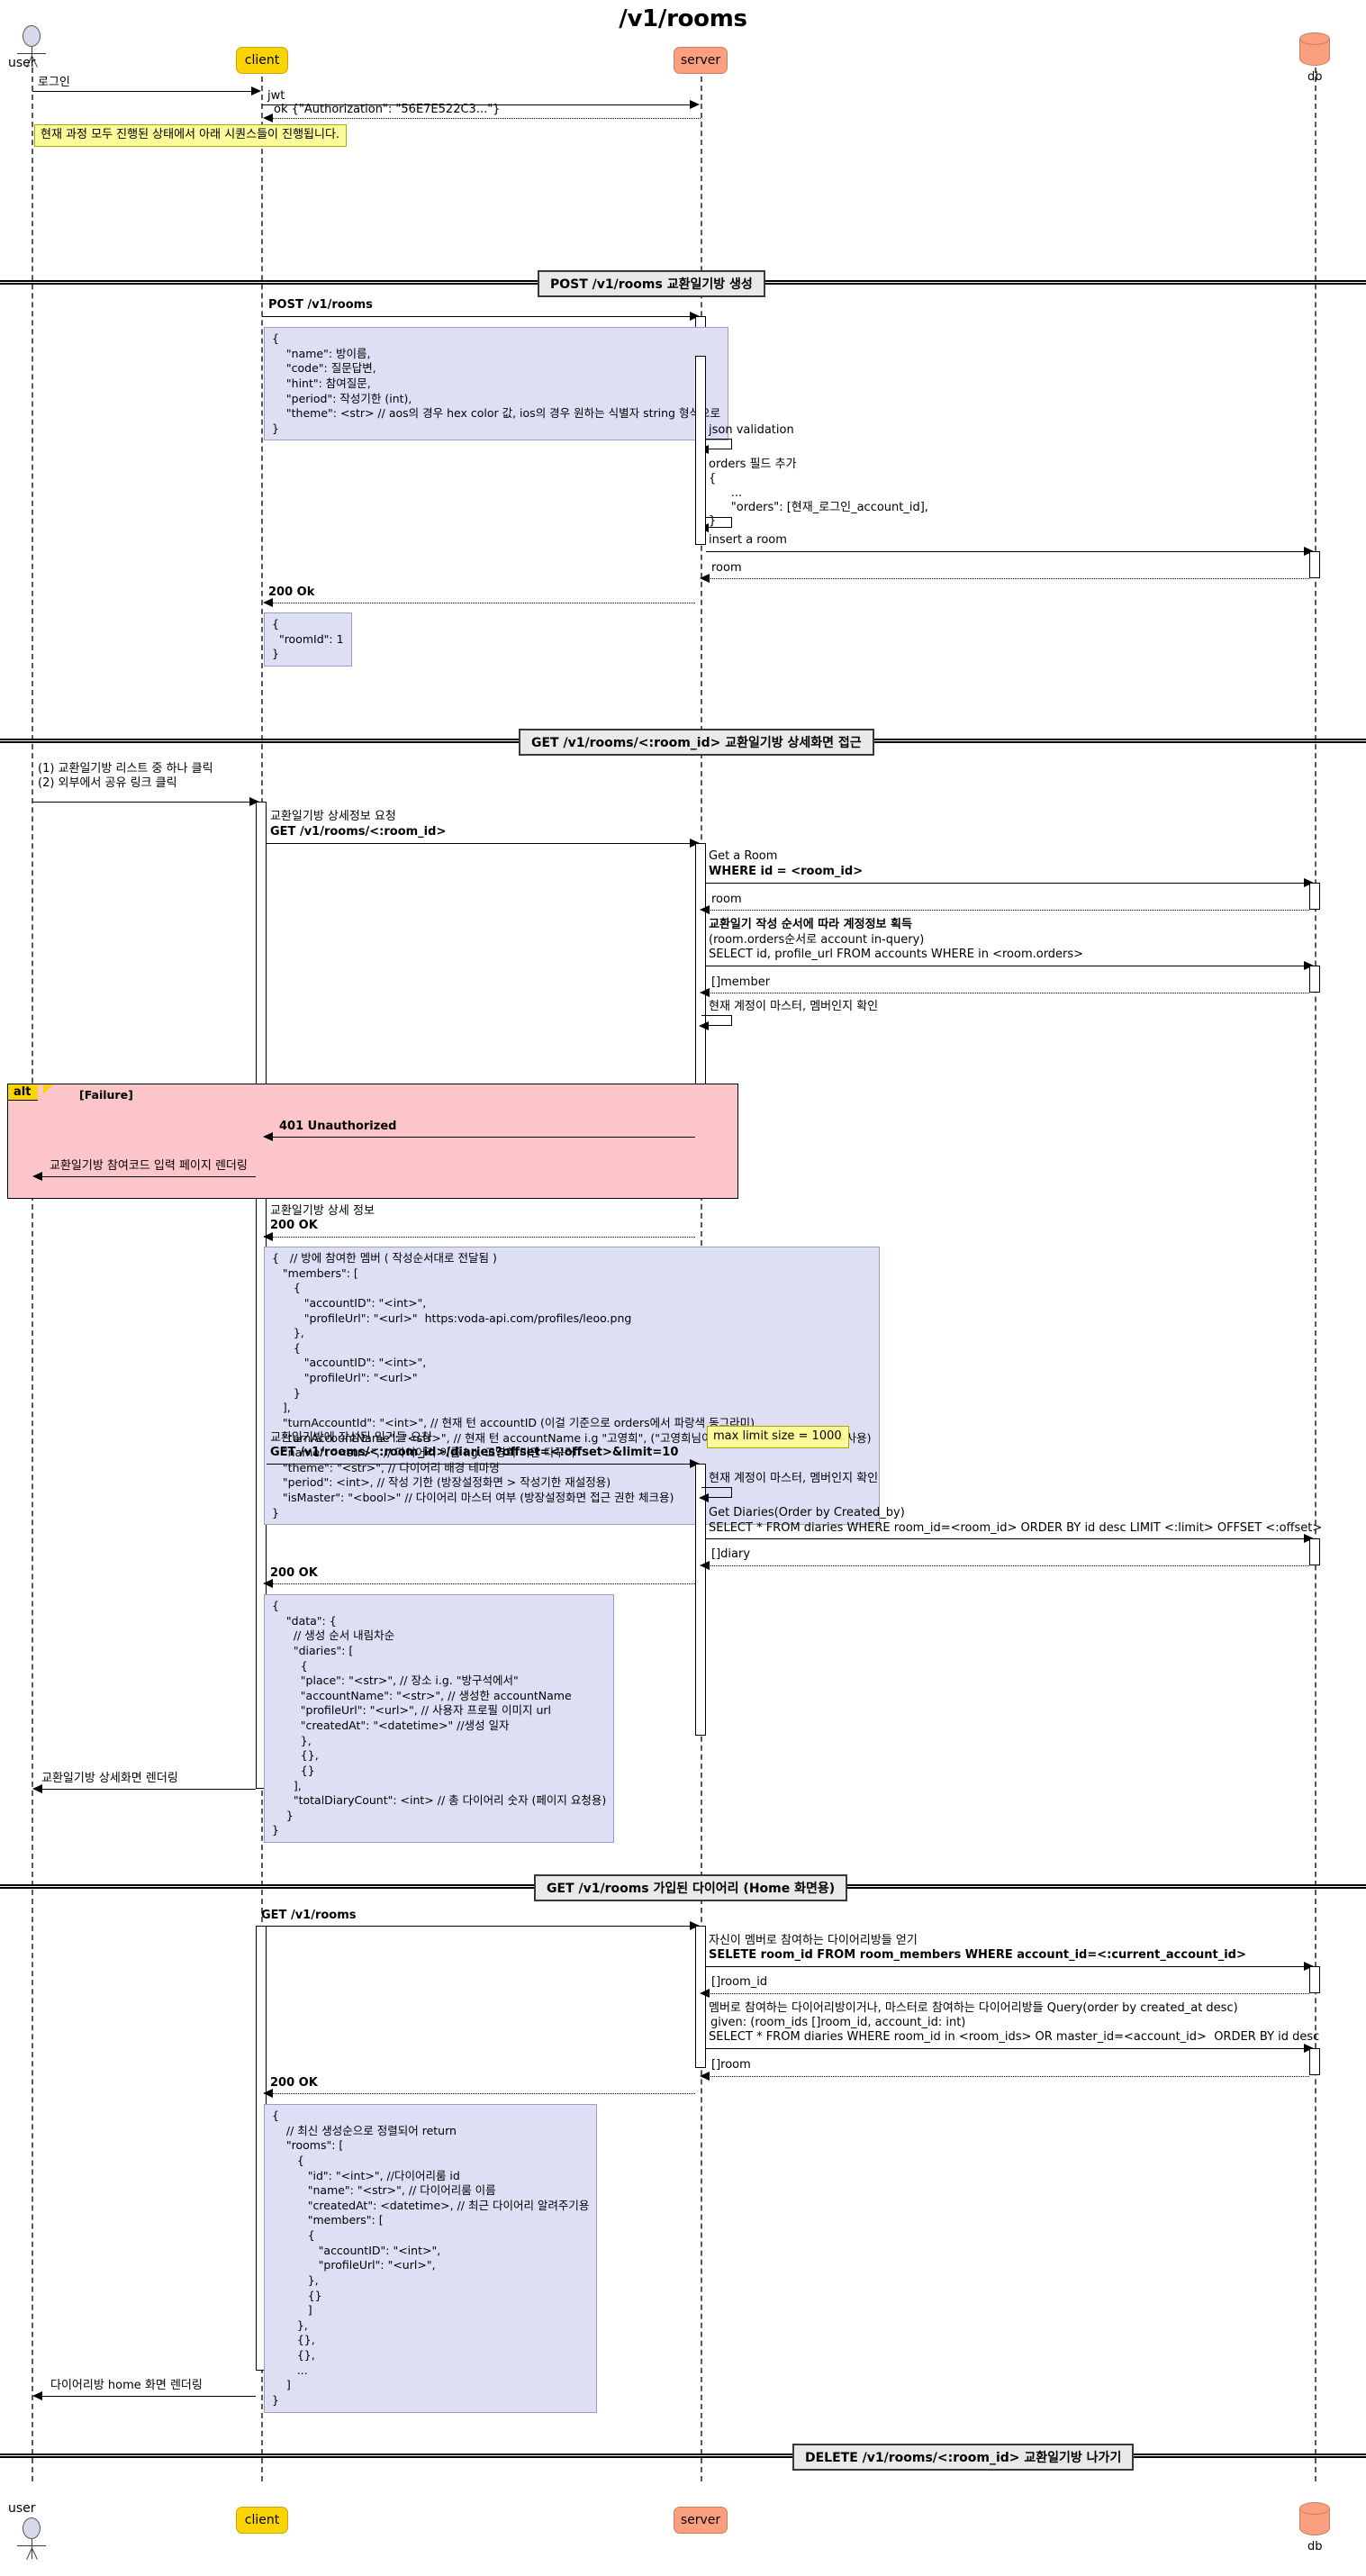 This screenshot has height=2576, width=1366. I want to click on activation-db-insert, so click(1314, 564).